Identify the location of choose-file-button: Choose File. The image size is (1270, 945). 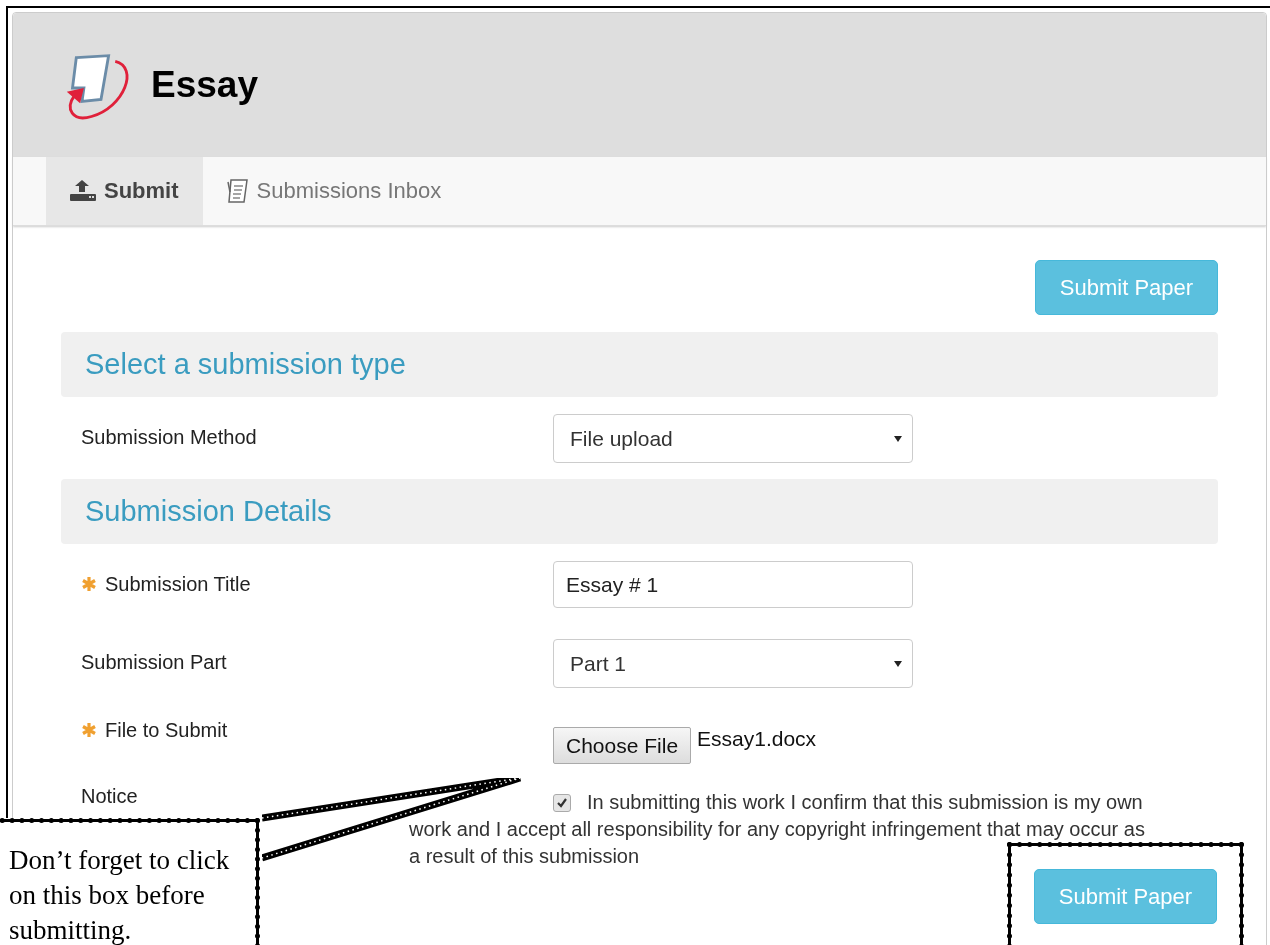
(622, 745).